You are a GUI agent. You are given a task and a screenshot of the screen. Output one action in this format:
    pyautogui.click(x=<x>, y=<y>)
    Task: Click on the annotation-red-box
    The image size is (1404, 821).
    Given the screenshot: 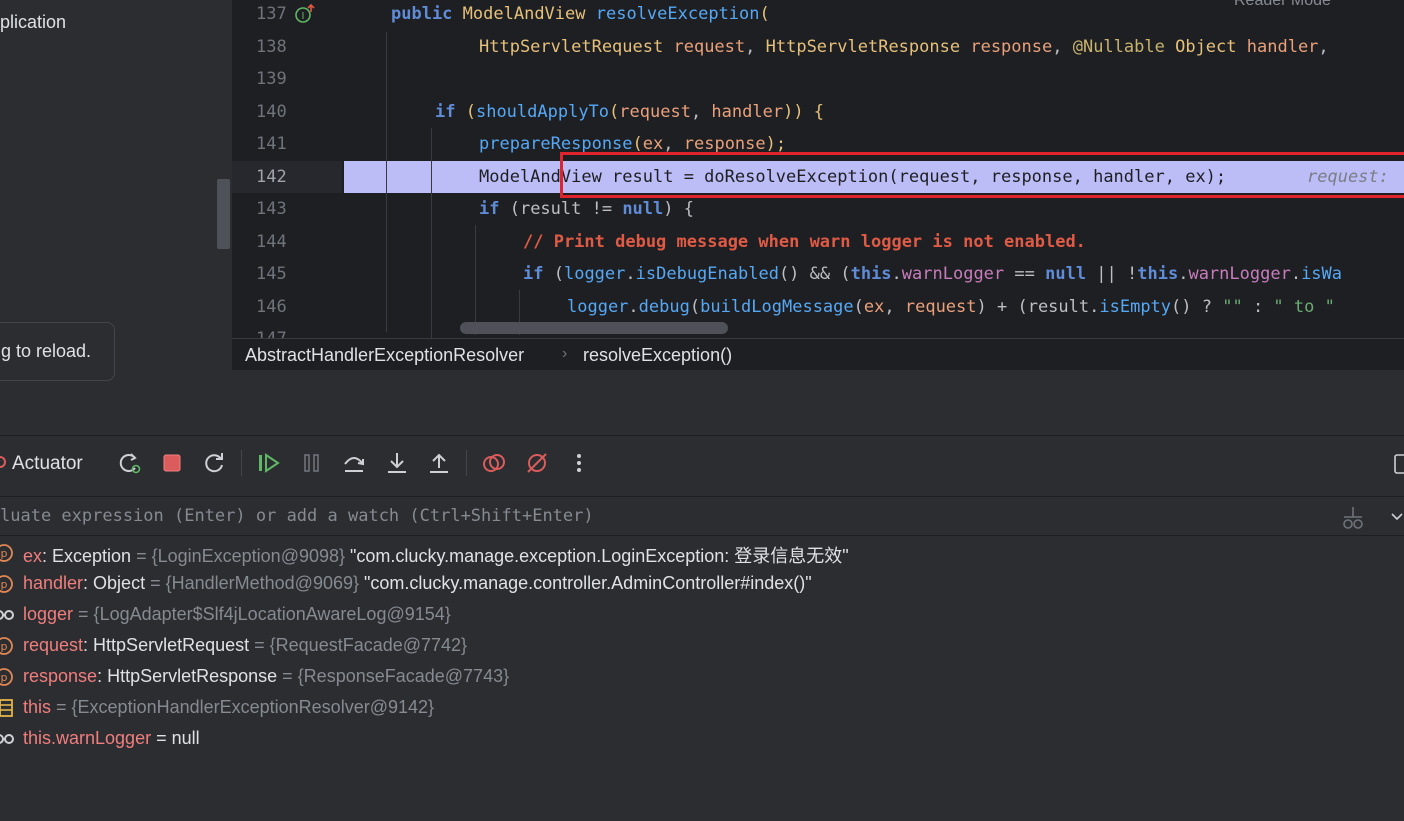 What is the action you would take?
    pyautogui.click(x=982, y=175)
    